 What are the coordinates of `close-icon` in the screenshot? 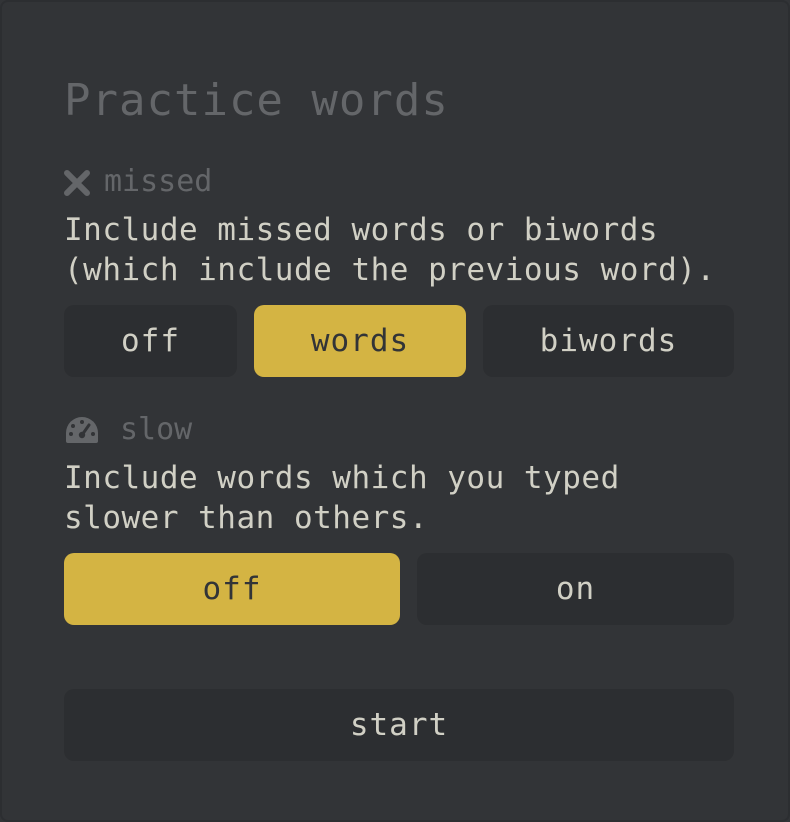 It's located at (77, 182).